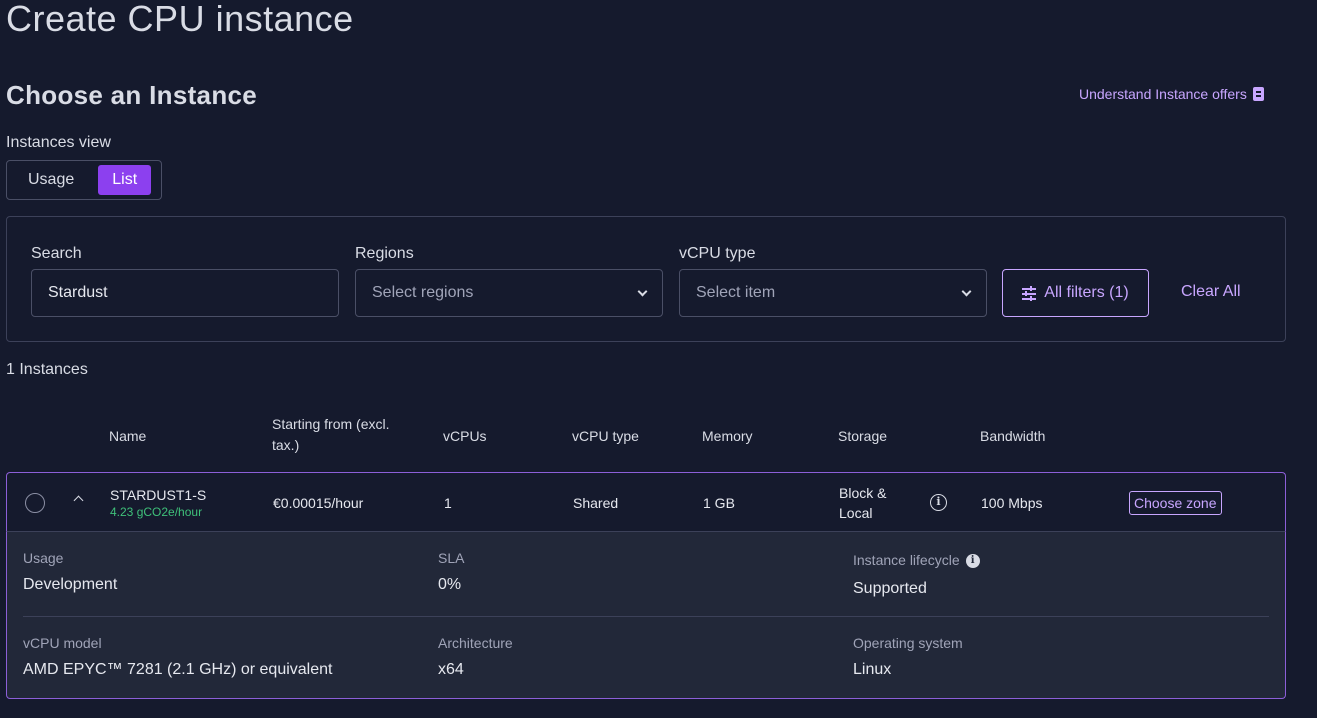  Describe the element at coordinates (47, 369) in the screenshot. I see `instances-count: 1 Instances` at that location.